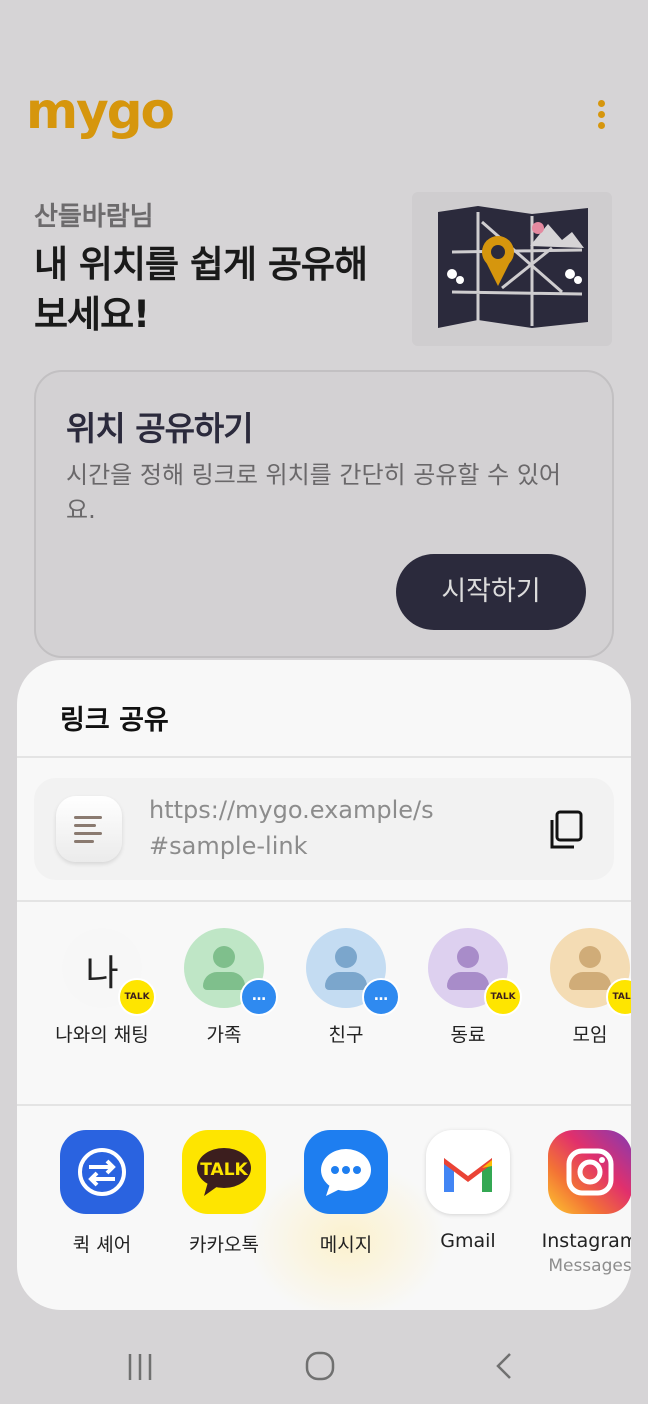 The image size is (648, 1404). I want to click on greeting-name: 산들바람님, so click(94, 217).